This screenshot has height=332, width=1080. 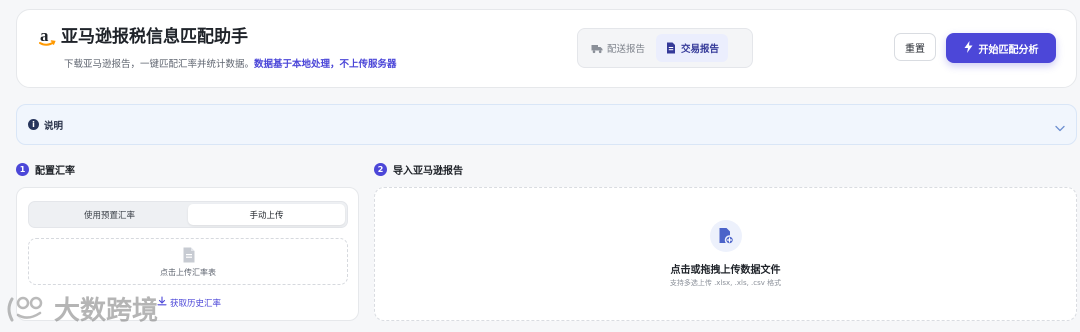 I want to click on step-title: 配置汇率, so click(x=55, y=171).